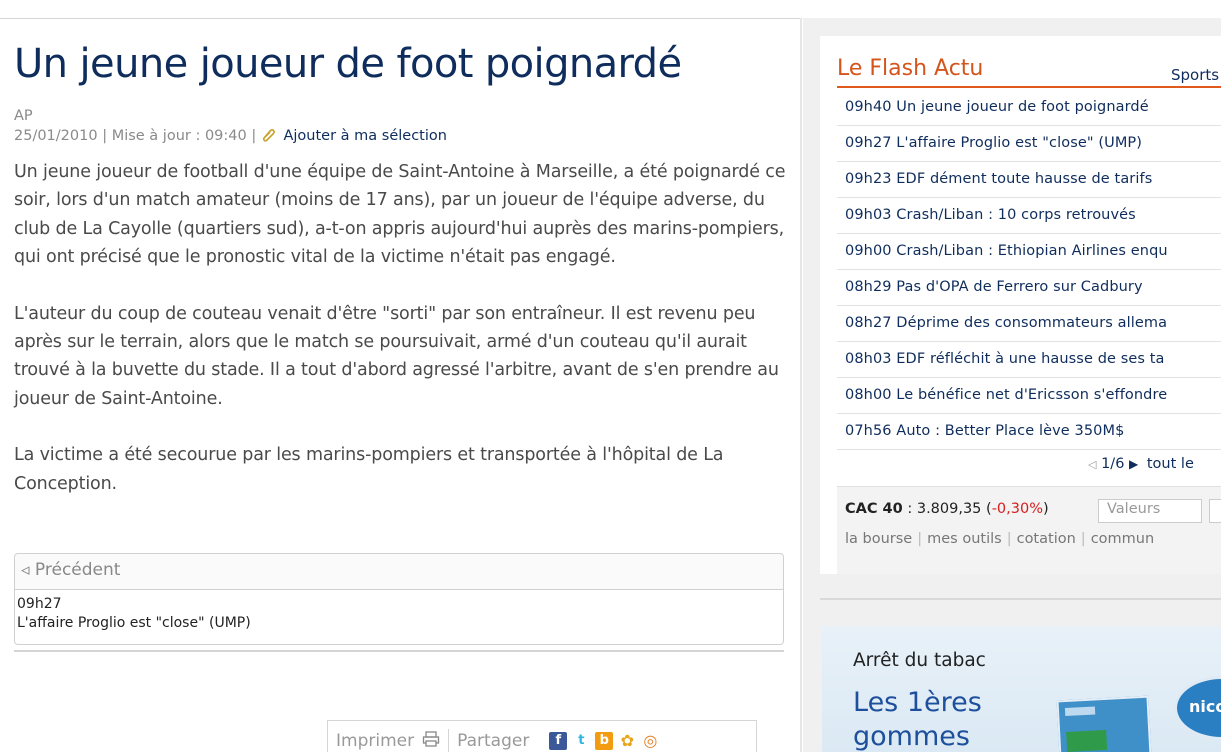  Describe the element at coordinates (1215, 511) in the screenshot. I see `valeurs-submit-button` at that location.